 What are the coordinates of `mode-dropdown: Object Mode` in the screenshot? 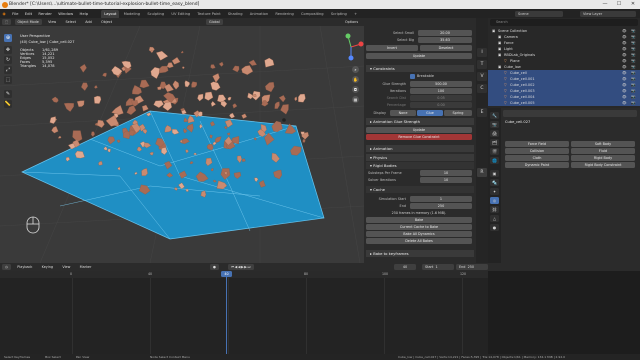 It's located at (28, 22).